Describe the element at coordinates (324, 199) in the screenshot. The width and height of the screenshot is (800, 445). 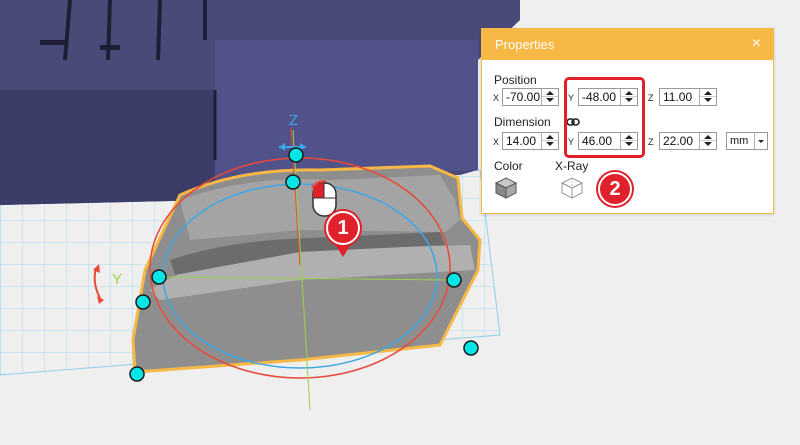
I see `mouse-left-click-icon` at that location.